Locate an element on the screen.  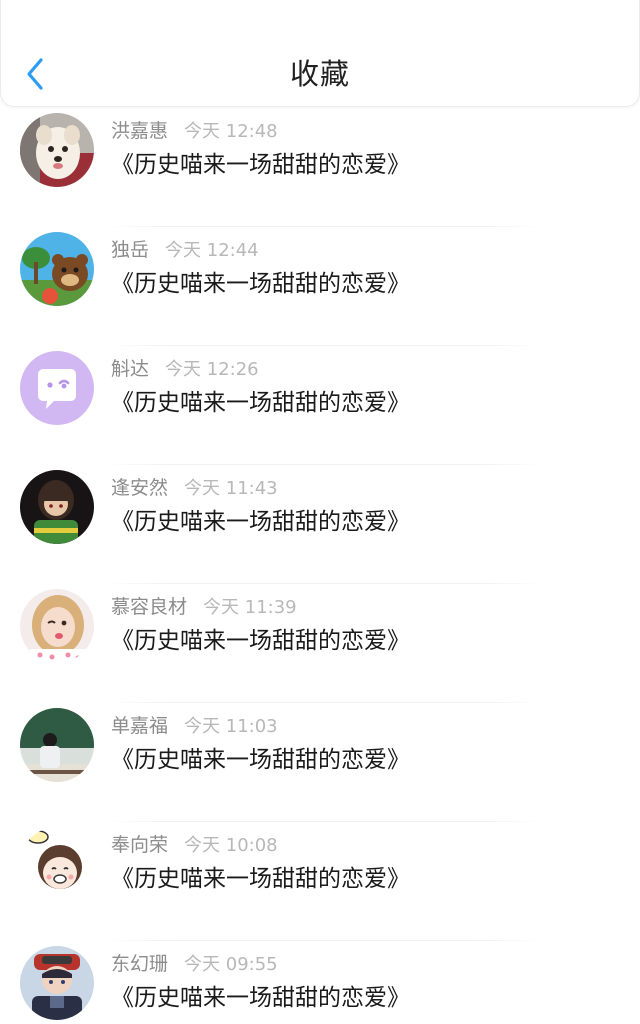
list-item: 慕容良材 今天 11:39 《历史喵来一场甜甜的恋爱》 is located at coordinates (320, 643).